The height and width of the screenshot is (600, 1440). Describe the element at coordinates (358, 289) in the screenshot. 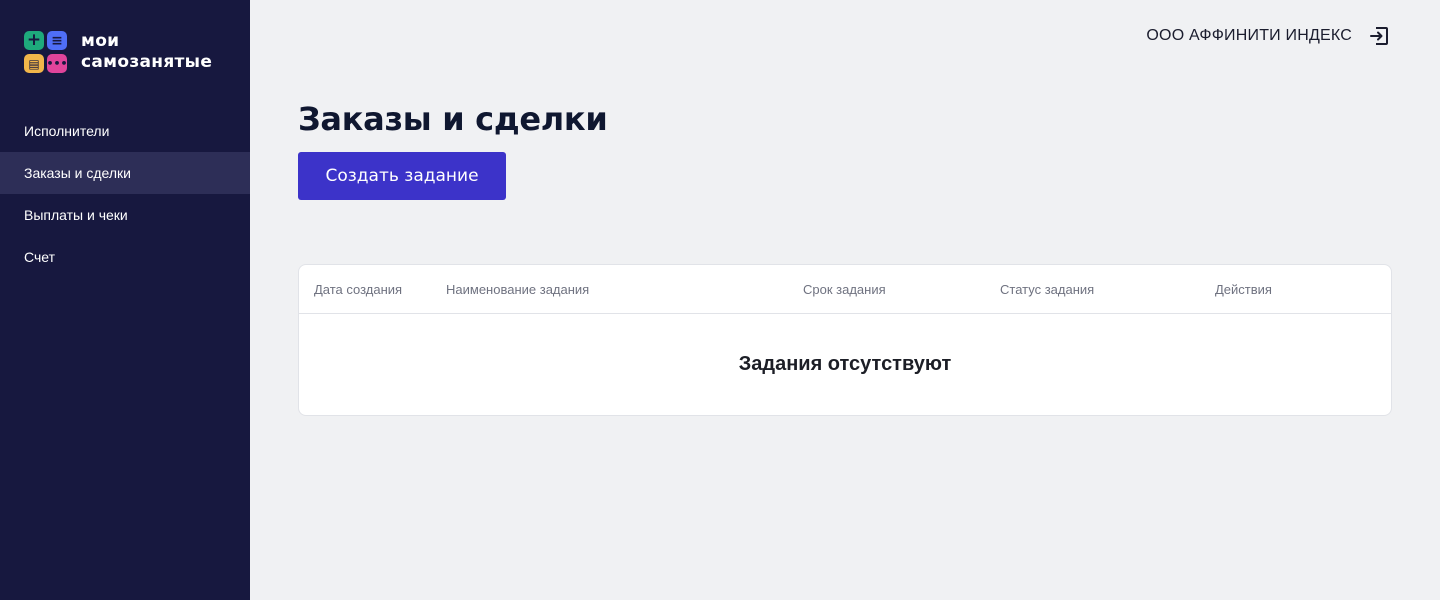

I see `column-created-date: Дата создания` at that location.